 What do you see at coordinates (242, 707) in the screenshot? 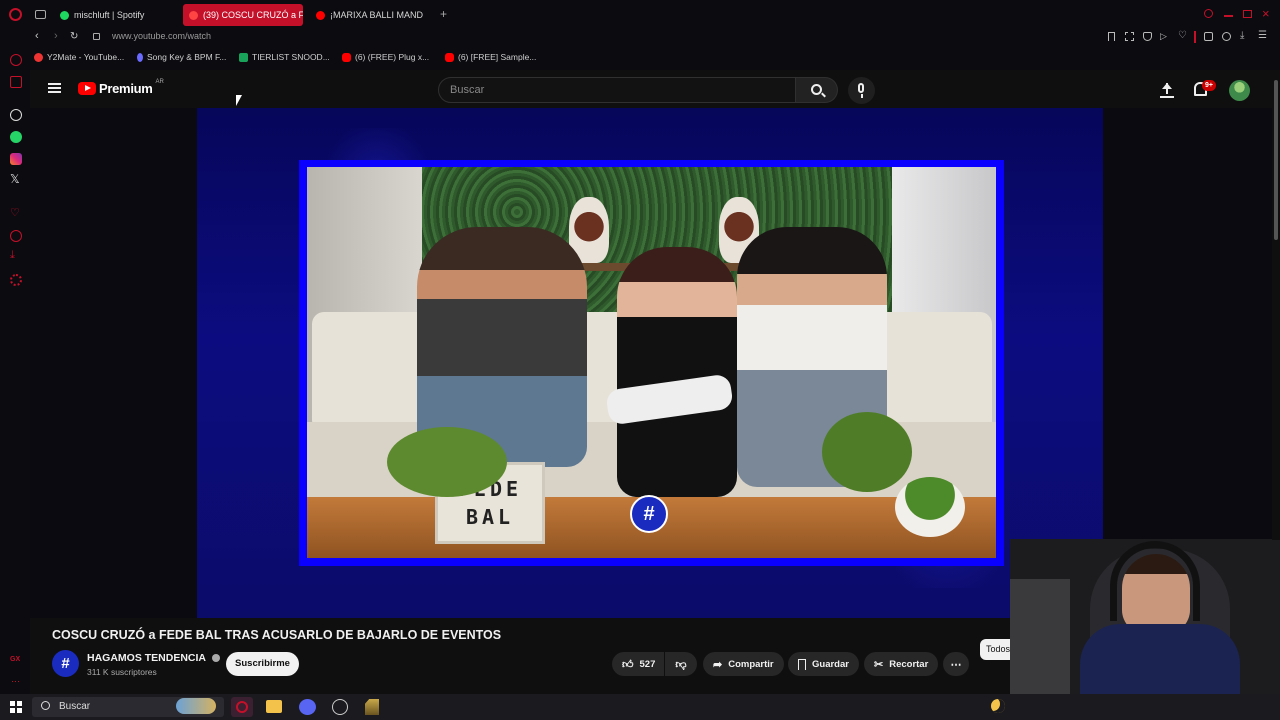
I see `opera-gx-taskbar-icon` at bounding box center [242, 707].